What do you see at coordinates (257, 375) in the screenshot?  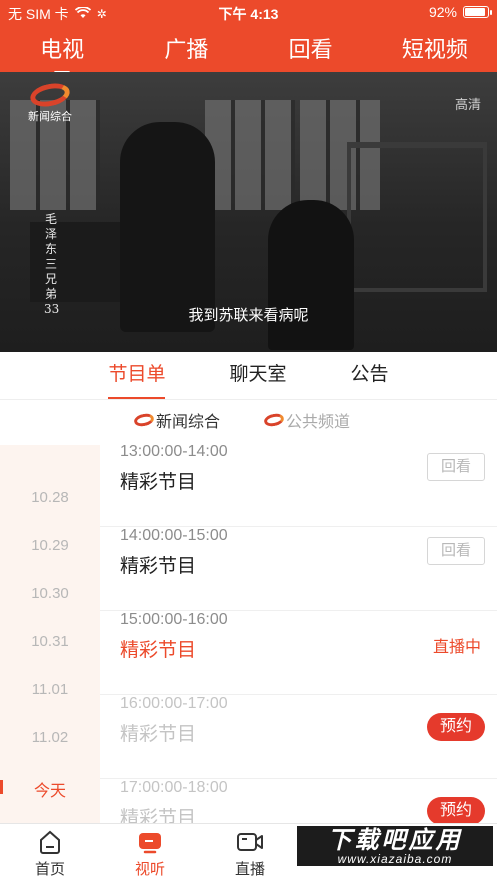 I see `tab-chatroom: 聊天室` at bounding box center [257, 375].